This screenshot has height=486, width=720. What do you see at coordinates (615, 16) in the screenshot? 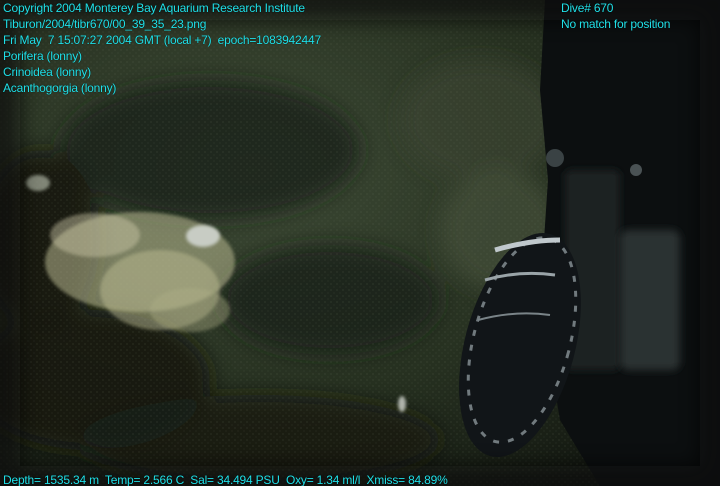
I see `overlay-metadata-topright: Dive# 670 No match for position` at bounding box center [615, 16].